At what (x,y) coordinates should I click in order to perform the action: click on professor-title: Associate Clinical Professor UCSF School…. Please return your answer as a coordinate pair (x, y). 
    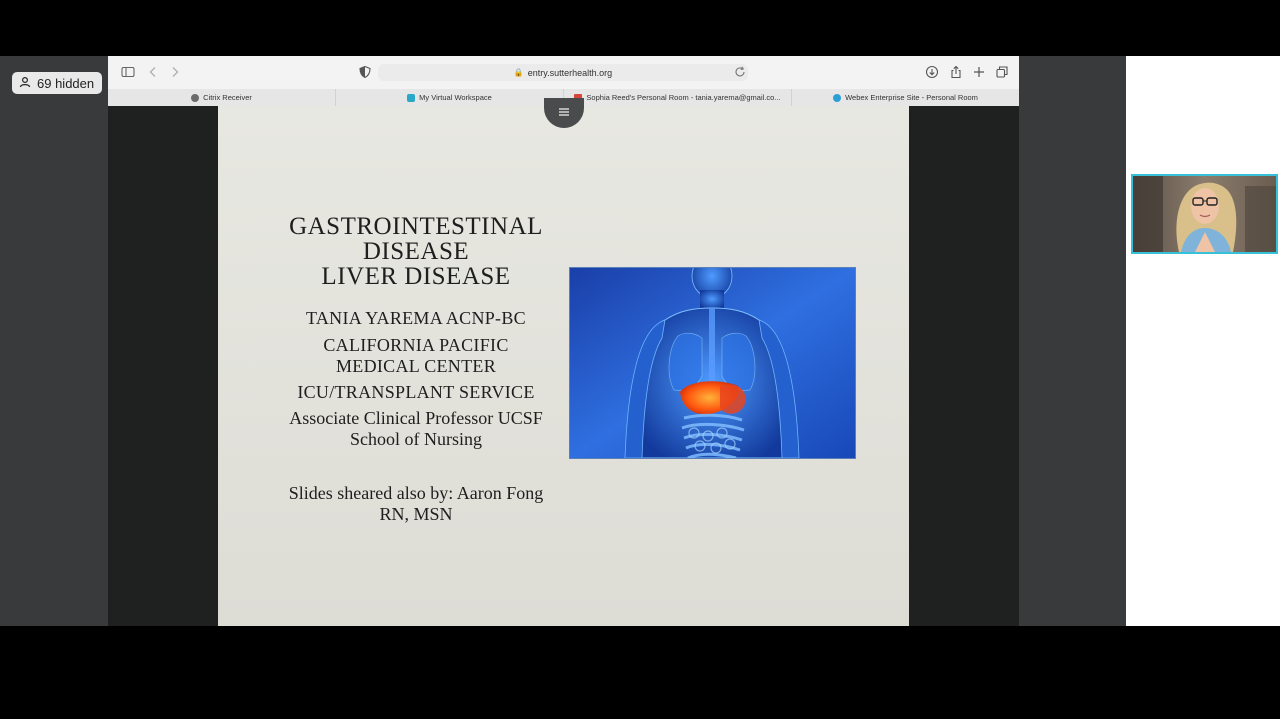
    Looking at the image, I should click on (416, 429).